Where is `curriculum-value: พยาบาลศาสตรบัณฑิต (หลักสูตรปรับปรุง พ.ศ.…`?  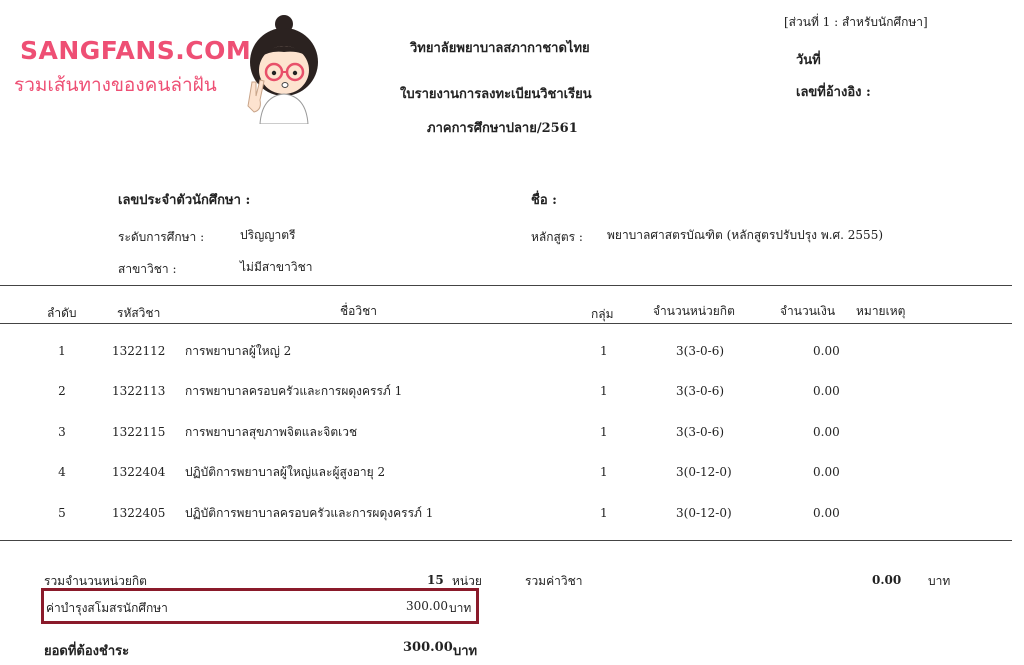
curriculum-value: พยาบาลศาสตรบัณฑิต (หลักสูตรปรับปรุง พ.ศ.… is located at coordinates (745, 235).